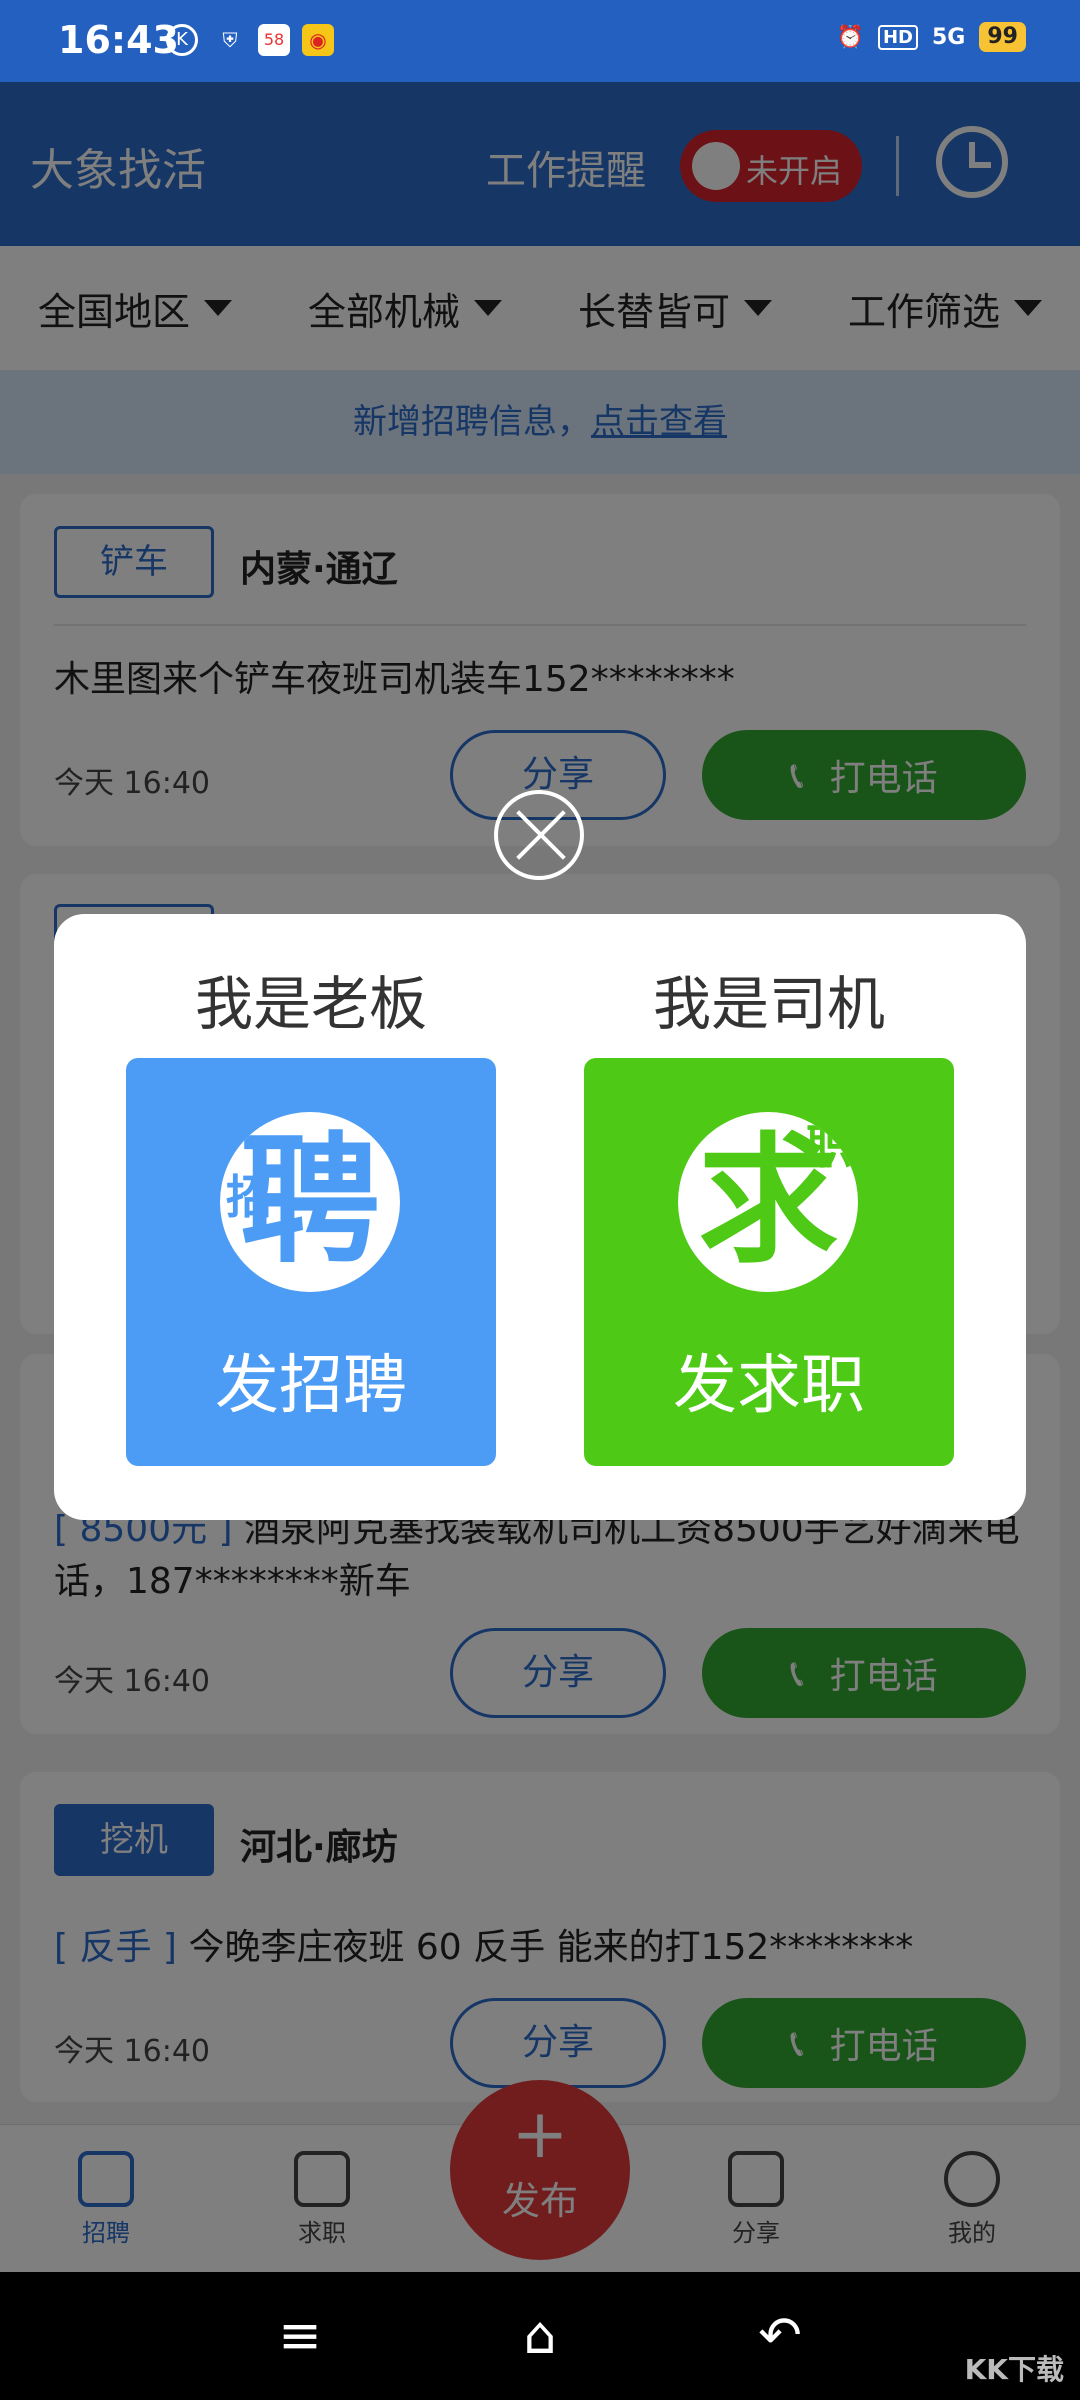  Describe the element at coordinates (182, 40) in the screenshot. I see `k-icon: K` at that location.